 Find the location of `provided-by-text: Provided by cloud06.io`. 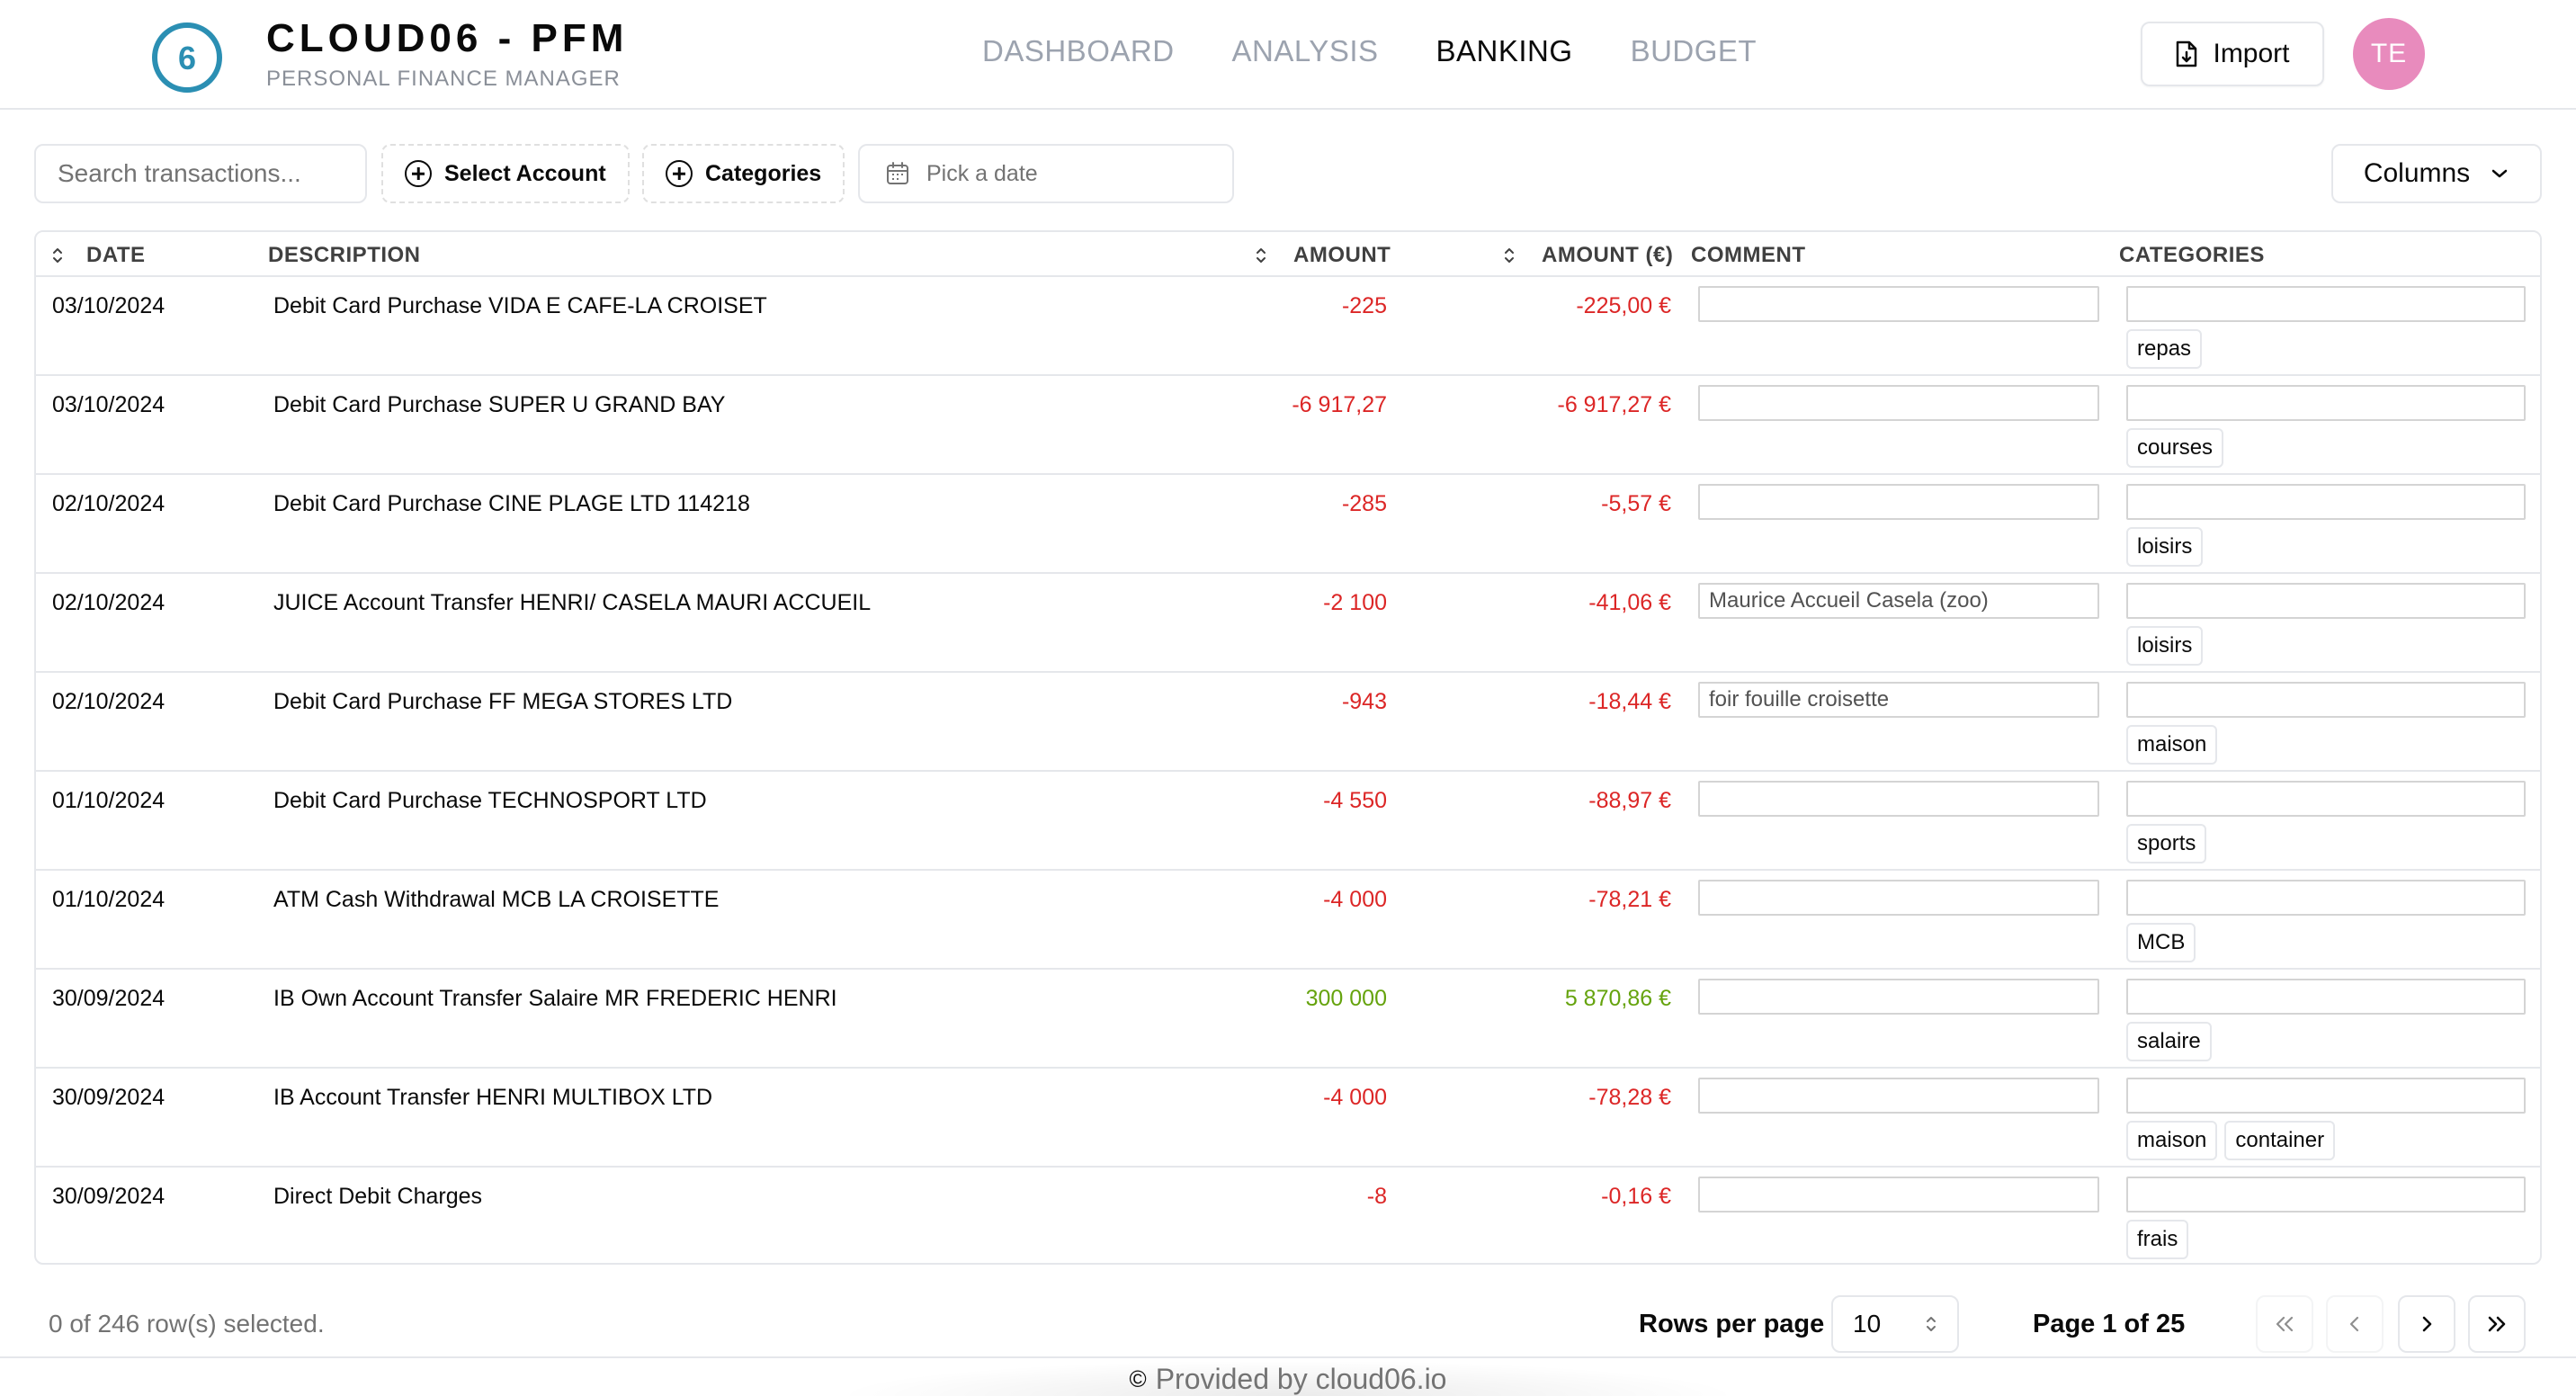

provided-by-text: Provided by cloud06.io is located at coordinates (1301, 1379).